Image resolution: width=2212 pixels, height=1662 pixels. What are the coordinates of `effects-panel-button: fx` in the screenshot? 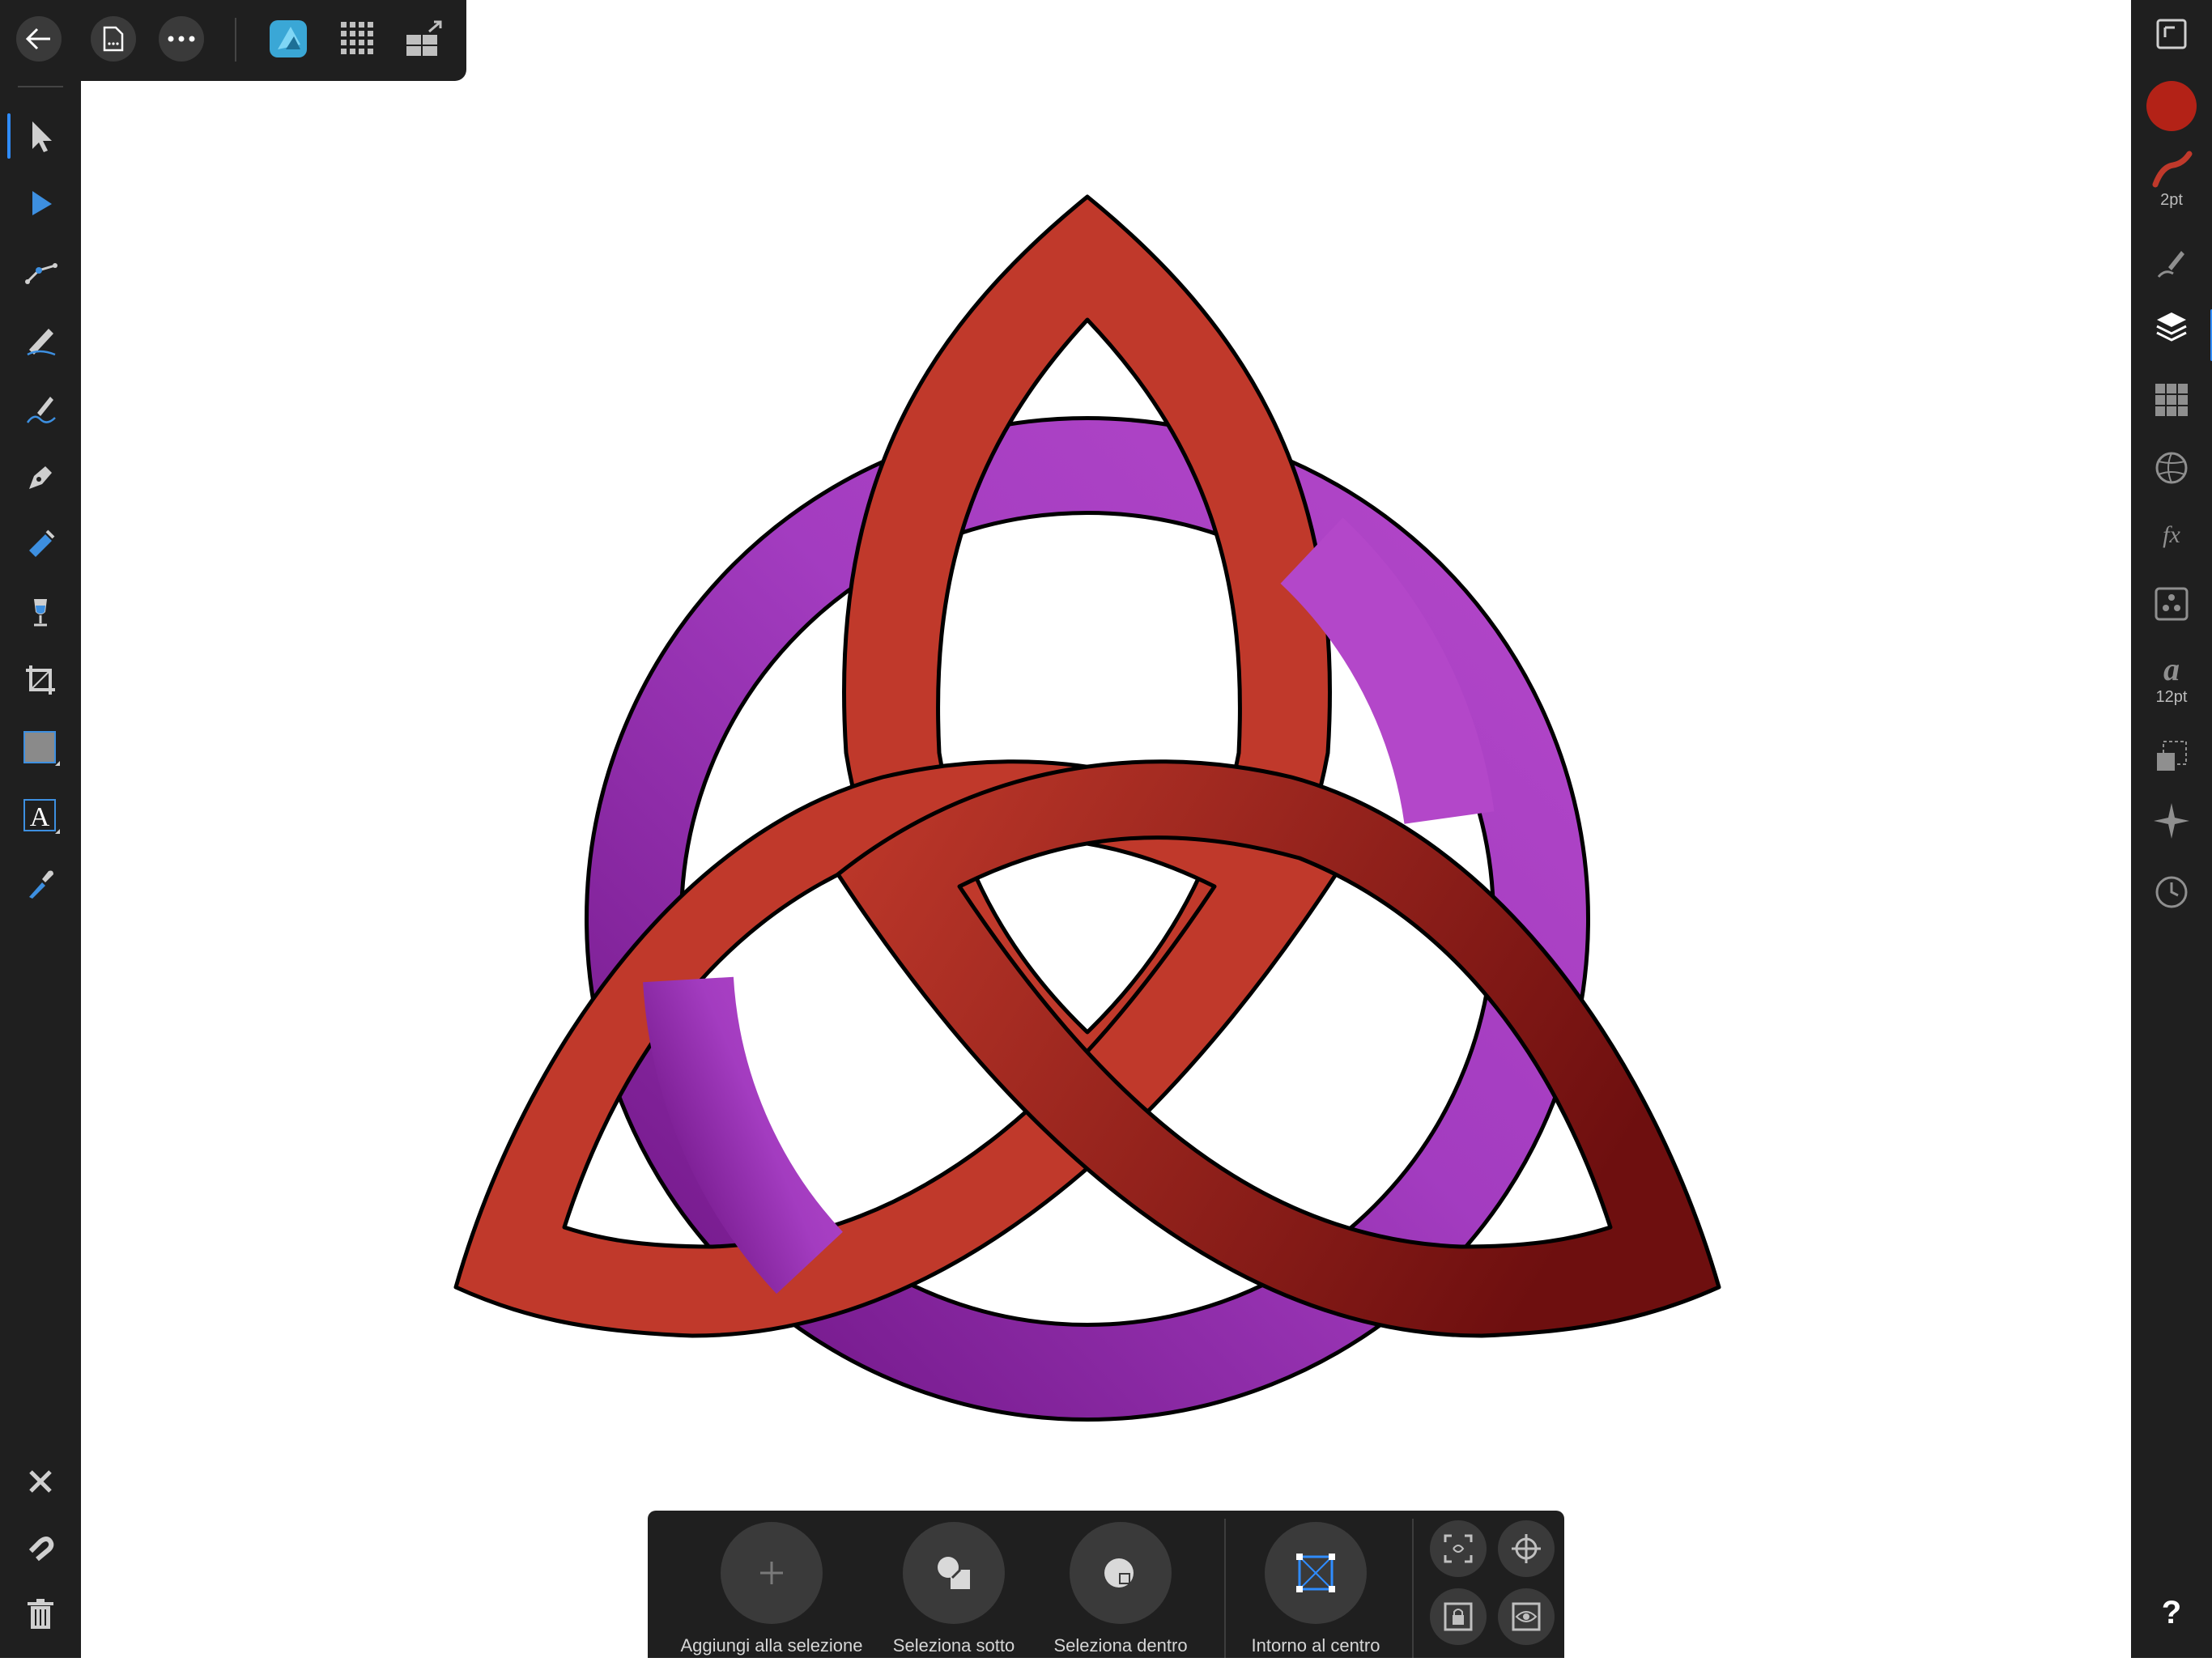 It's located at (2171, 534).